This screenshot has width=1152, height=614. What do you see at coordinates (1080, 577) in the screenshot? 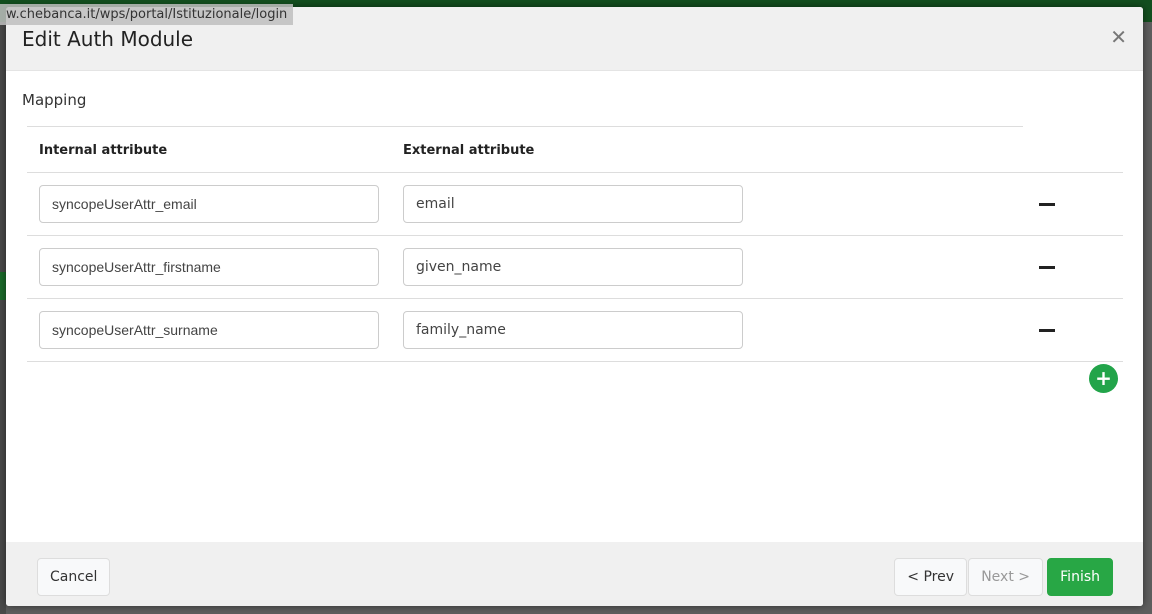
I see `finish-button: Finish` at bounding box center [1080, 577].